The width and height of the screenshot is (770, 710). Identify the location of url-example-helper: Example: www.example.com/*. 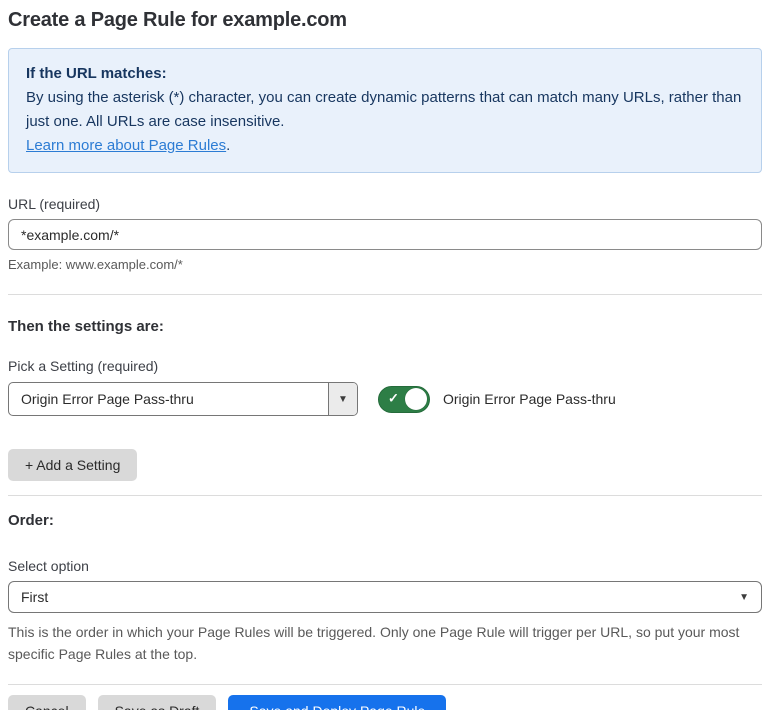
(95, 264).